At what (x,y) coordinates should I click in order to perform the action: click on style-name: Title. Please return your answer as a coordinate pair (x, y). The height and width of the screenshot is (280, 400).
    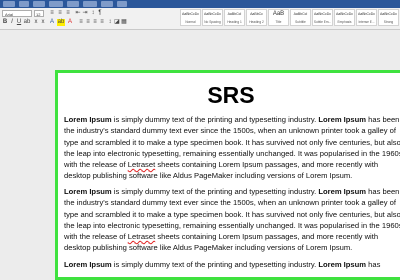
    Looking at the image, I should click on (278, 22).